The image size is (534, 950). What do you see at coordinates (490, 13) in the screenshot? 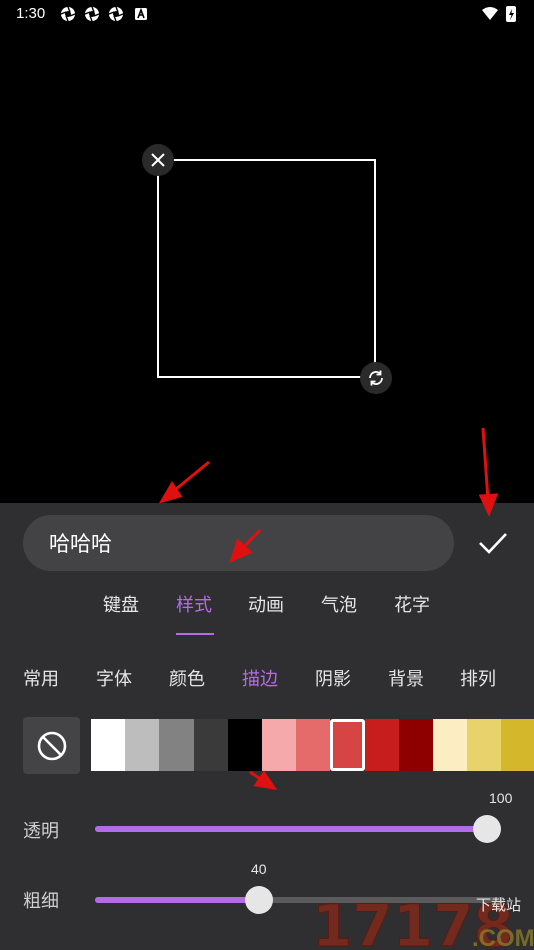
I see `wifi-icon` at bounding box center [490, 13].